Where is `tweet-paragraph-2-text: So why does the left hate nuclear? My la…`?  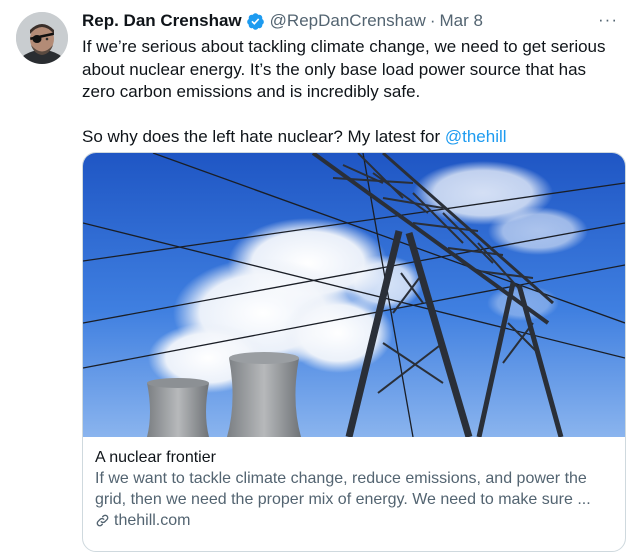 tweet-paragraph-2-text: So why does the left hate nuclear? My la… is located at coordinates (263, 136).